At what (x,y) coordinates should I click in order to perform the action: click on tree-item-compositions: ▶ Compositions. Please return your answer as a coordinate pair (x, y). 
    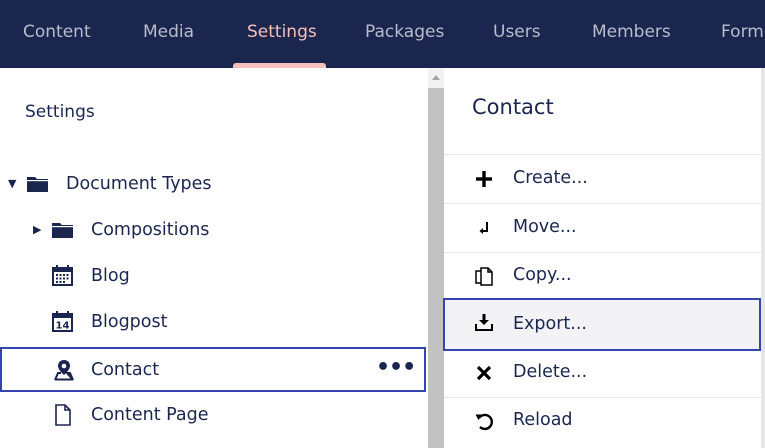
    Looking at the image, I should click on (214, 230).